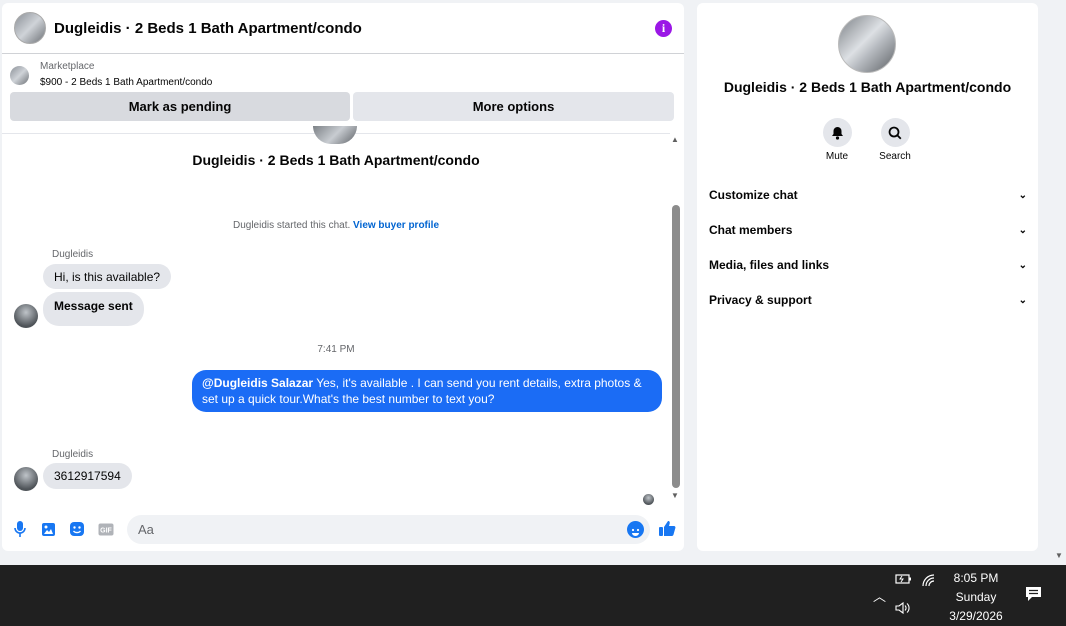 This screenshot has width=1066, height=626. What do you see at coordinates (837, 156) in the screenshot?
I see `mute-label: Mute` at bounding box center [837, 156].